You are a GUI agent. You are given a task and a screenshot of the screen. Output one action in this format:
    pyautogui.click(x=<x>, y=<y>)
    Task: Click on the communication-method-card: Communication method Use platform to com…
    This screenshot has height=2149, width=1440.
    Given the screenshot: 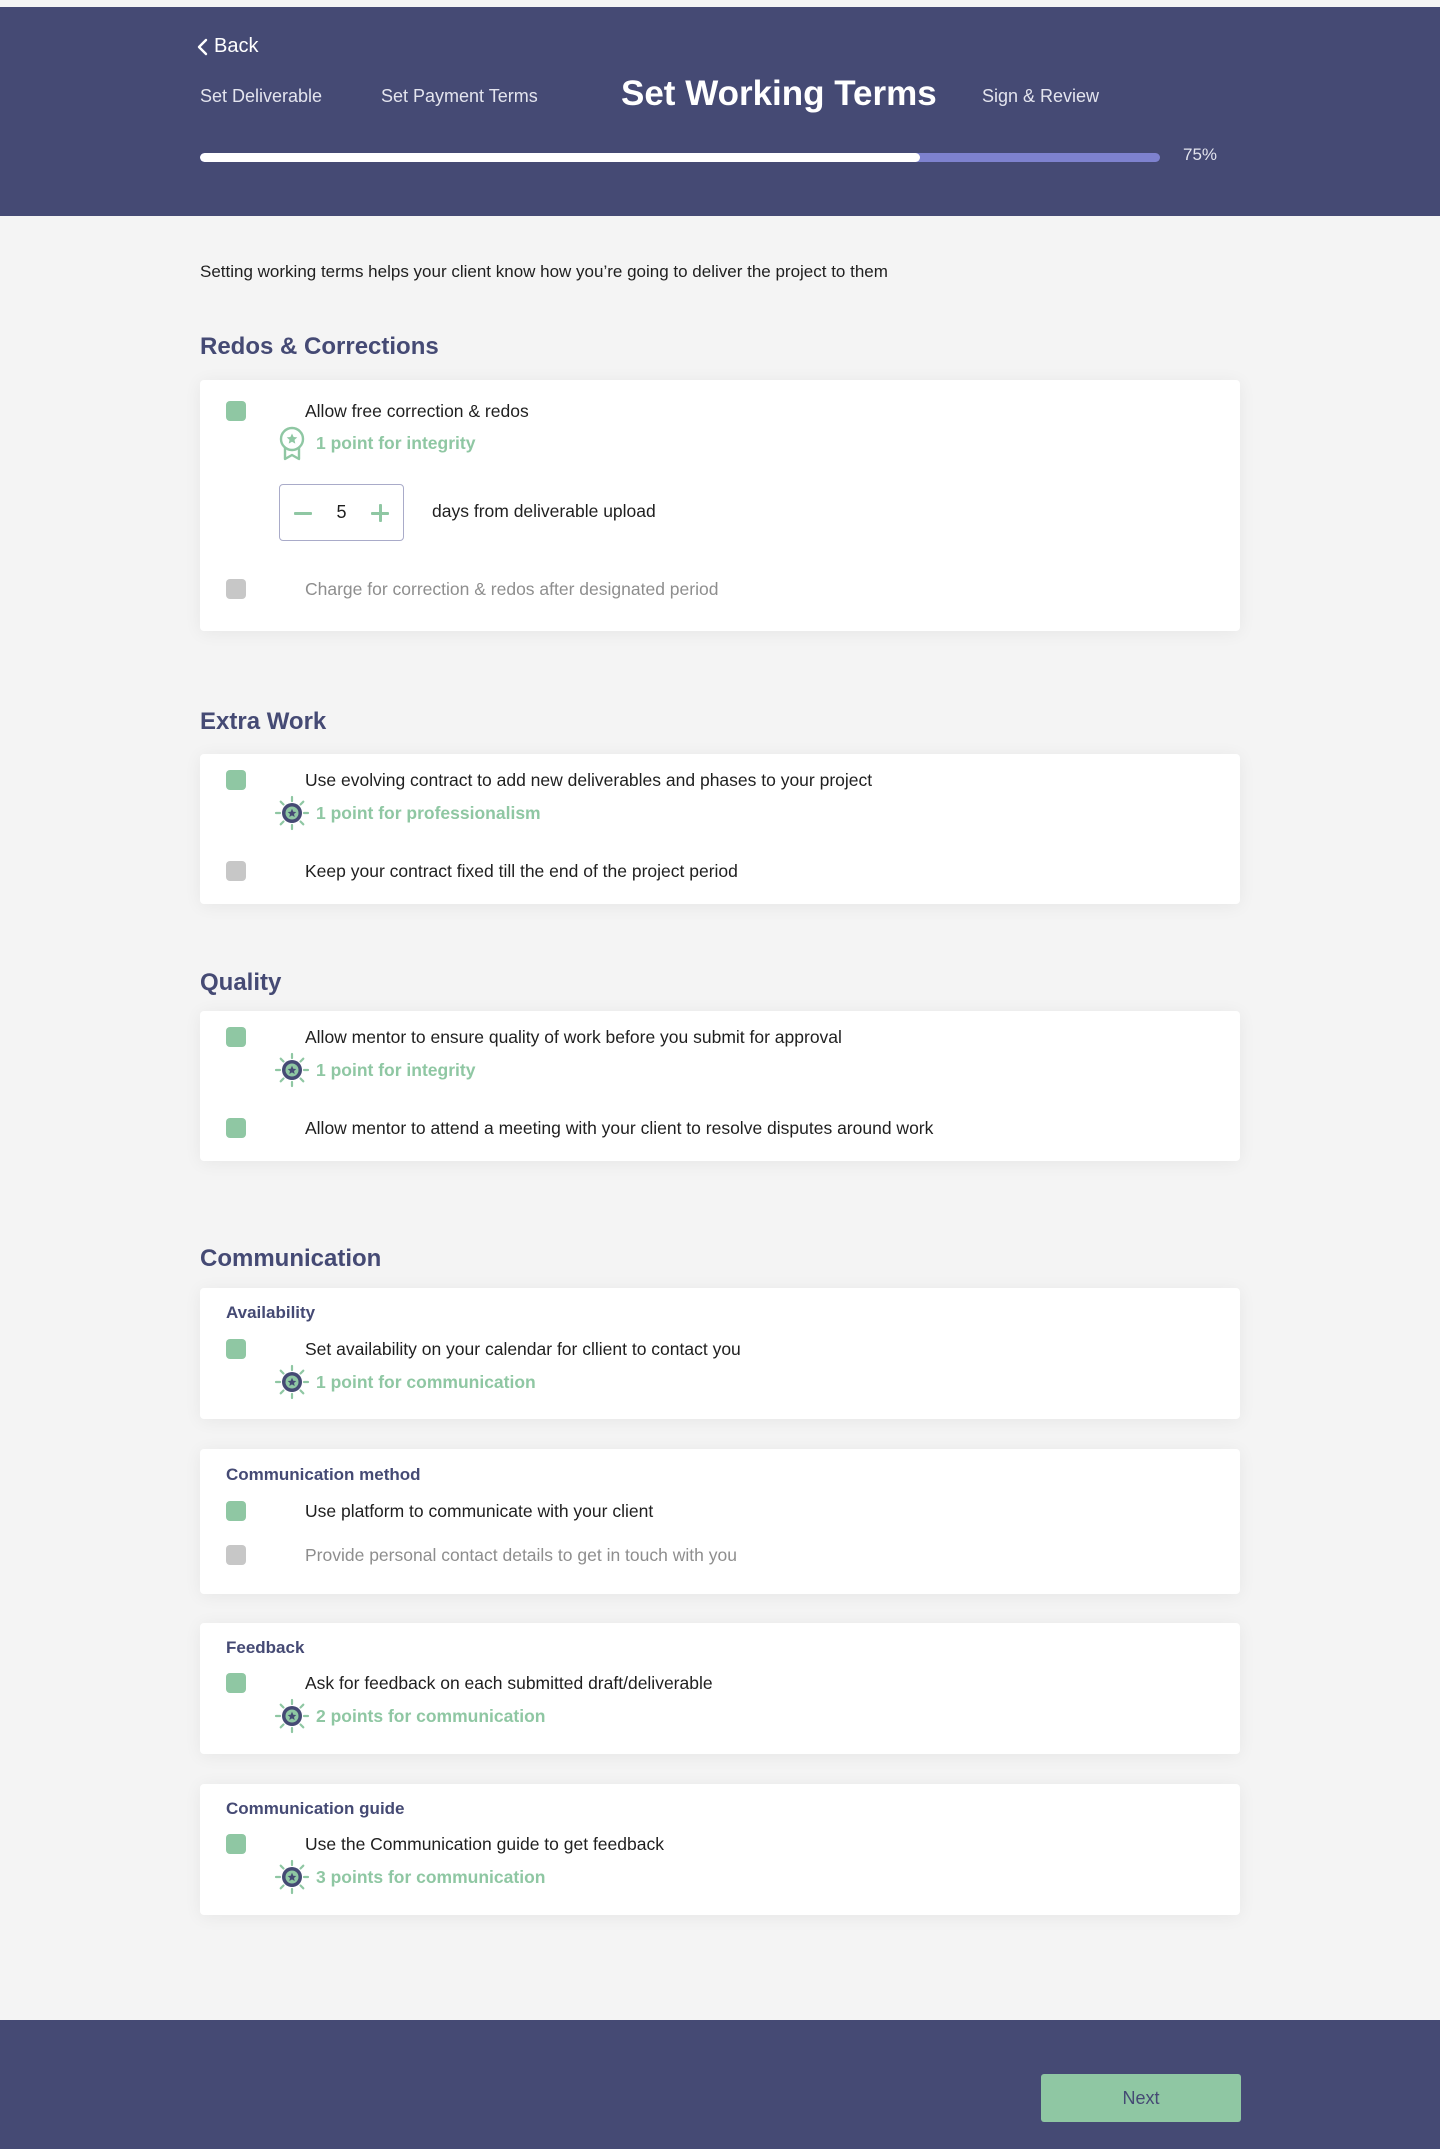 What is the action you would take?
    pyautogui.click(x=720, y=1521)
    